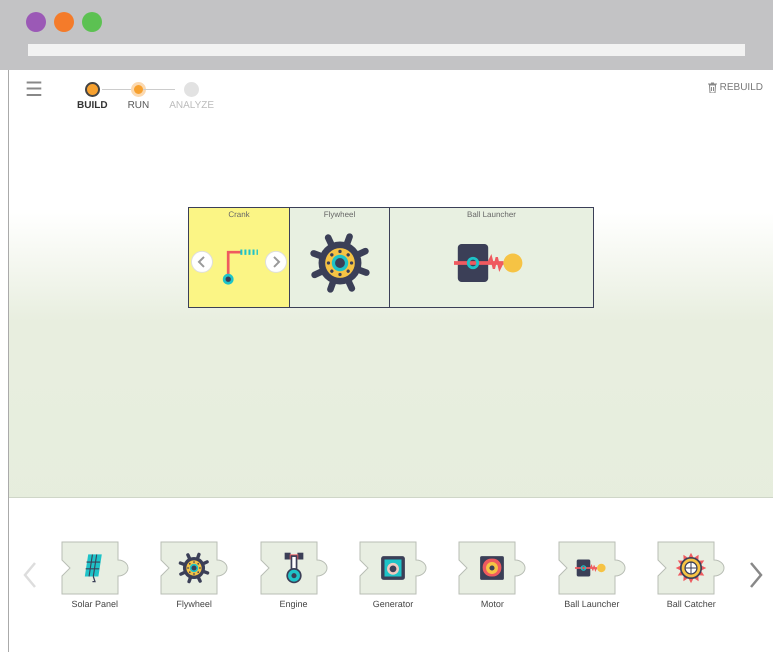  Describe the element at coordinates (139, 97) in the screenshot. I see `step-tab: RUN` at that location.